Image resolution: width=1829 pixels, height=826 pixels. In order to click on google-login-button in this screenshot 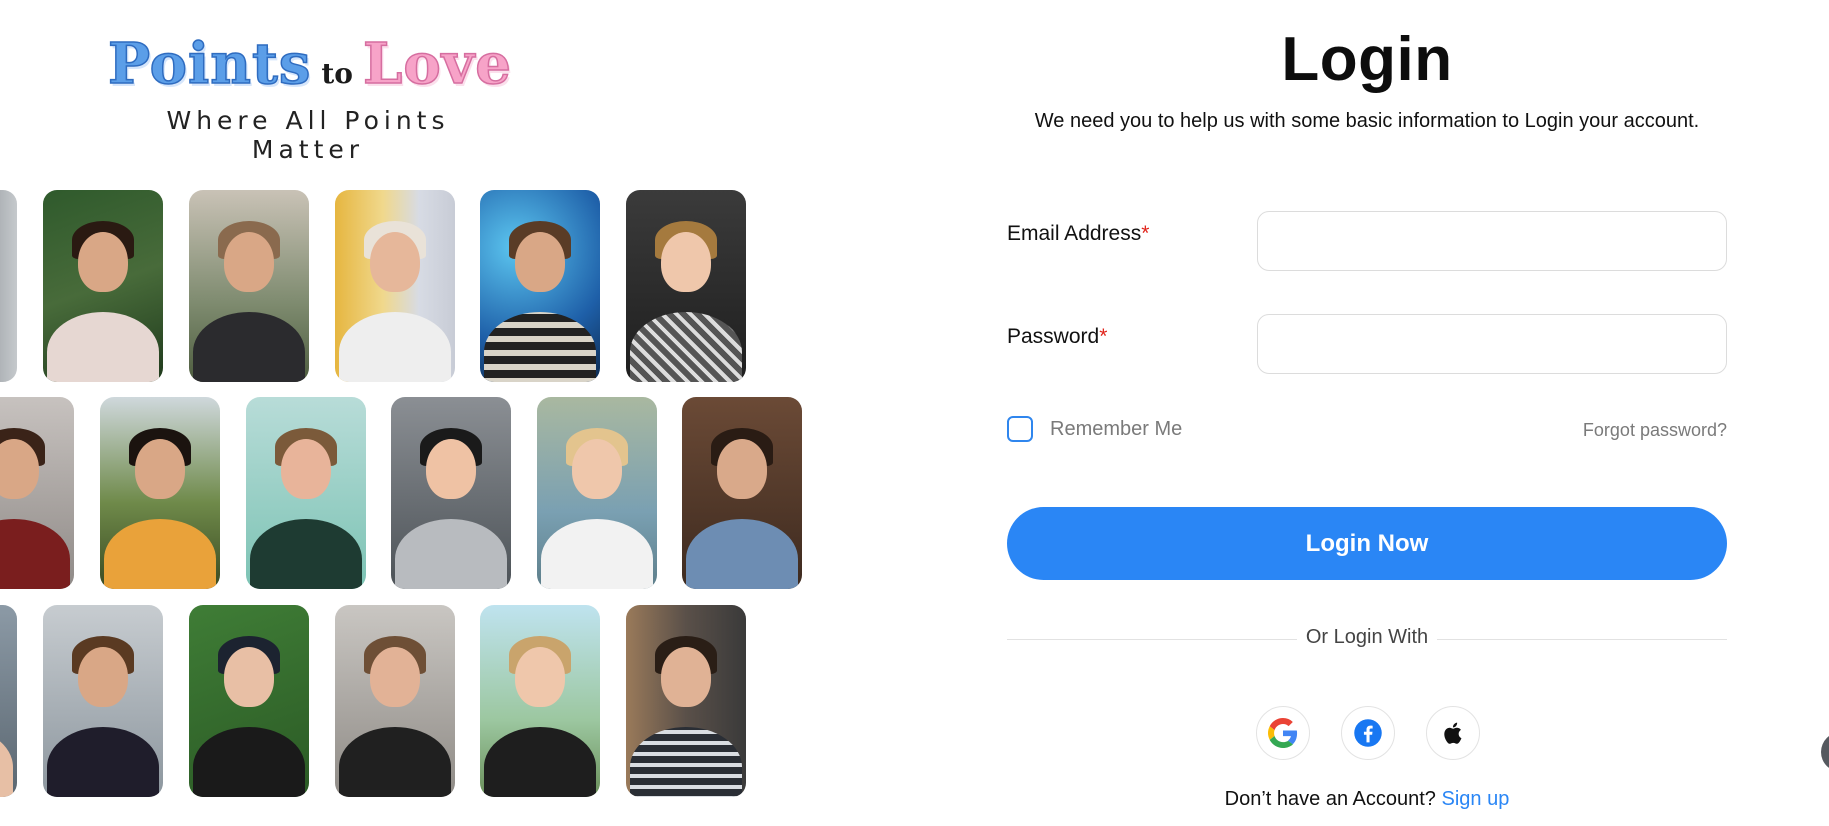, I will do `click(1283, 733)`.